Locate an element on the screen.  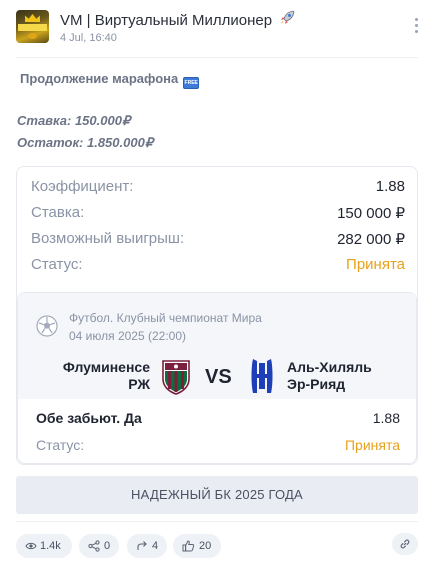
payout-value: 282 000 ₽ is located at coordinates (371, 239).